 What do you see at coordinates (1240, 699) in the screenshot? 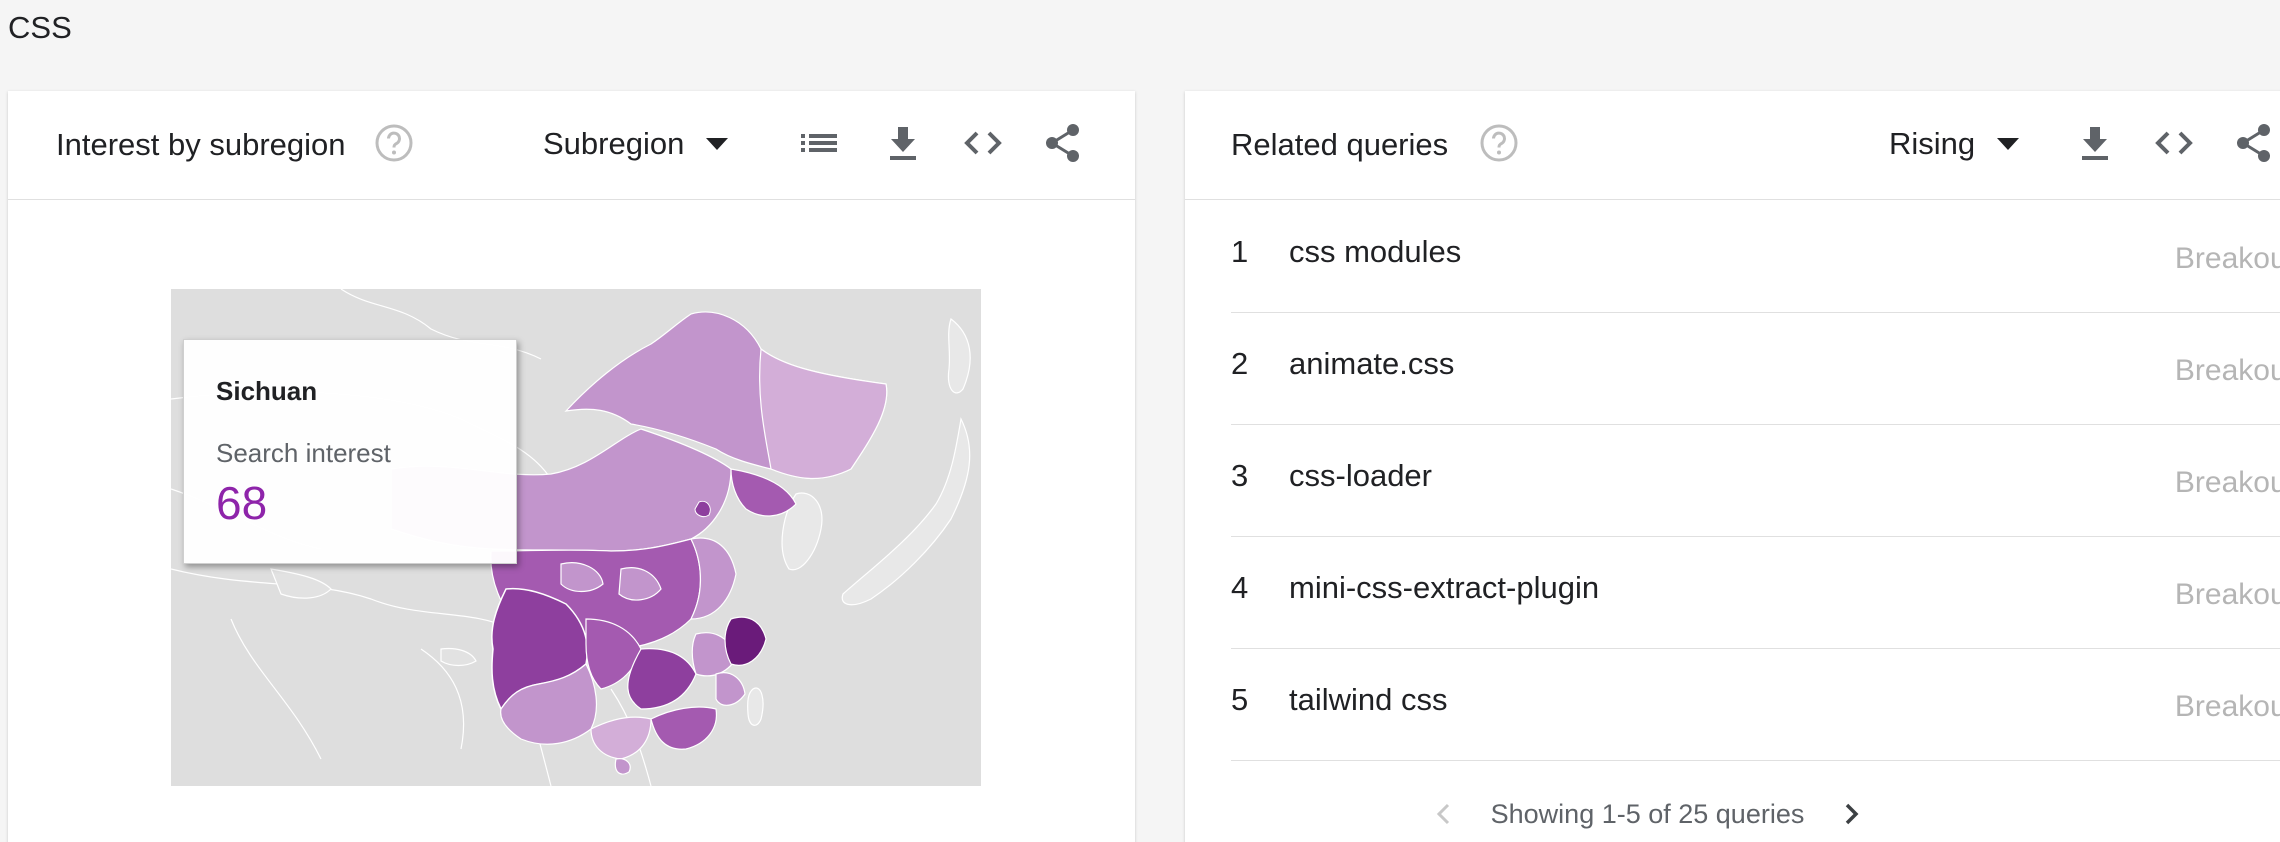
I see `query-rank: 5` at bounding box center [1240, 699].